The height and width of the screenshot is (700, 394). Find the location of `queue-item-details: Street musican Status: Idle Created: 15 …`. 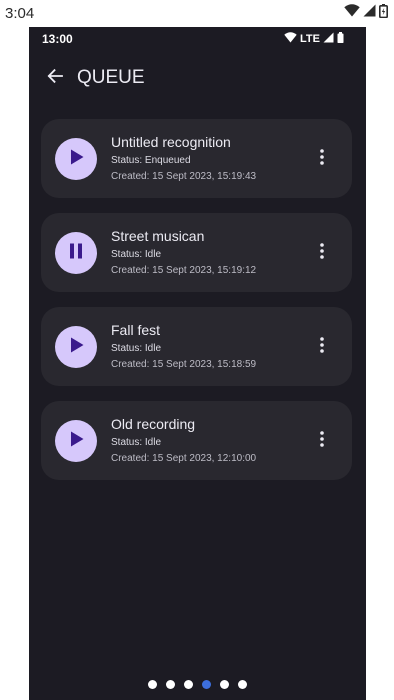

queue-item-details: Street musican Status: Idle Created: 15 … is located at coordinates (206, 252).